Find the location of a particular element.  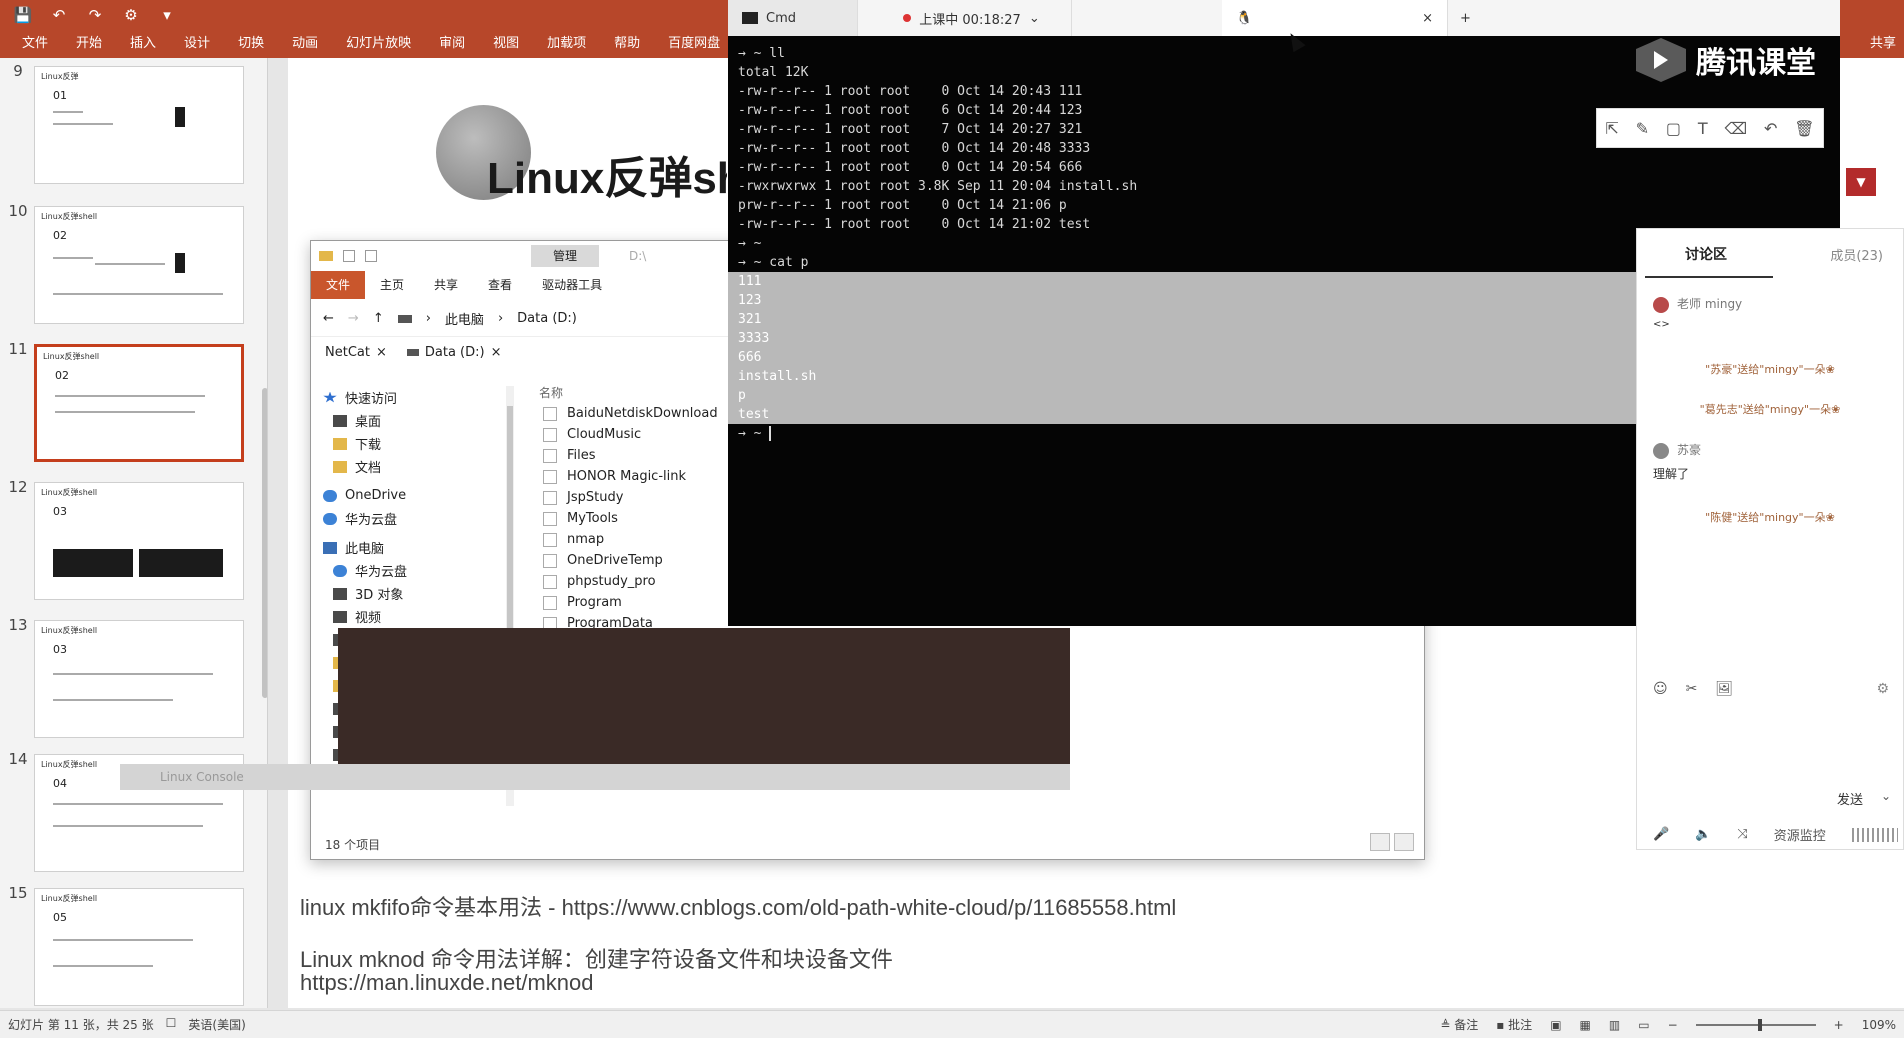

nav-item: 视频 is located at coordinates (423, 616).